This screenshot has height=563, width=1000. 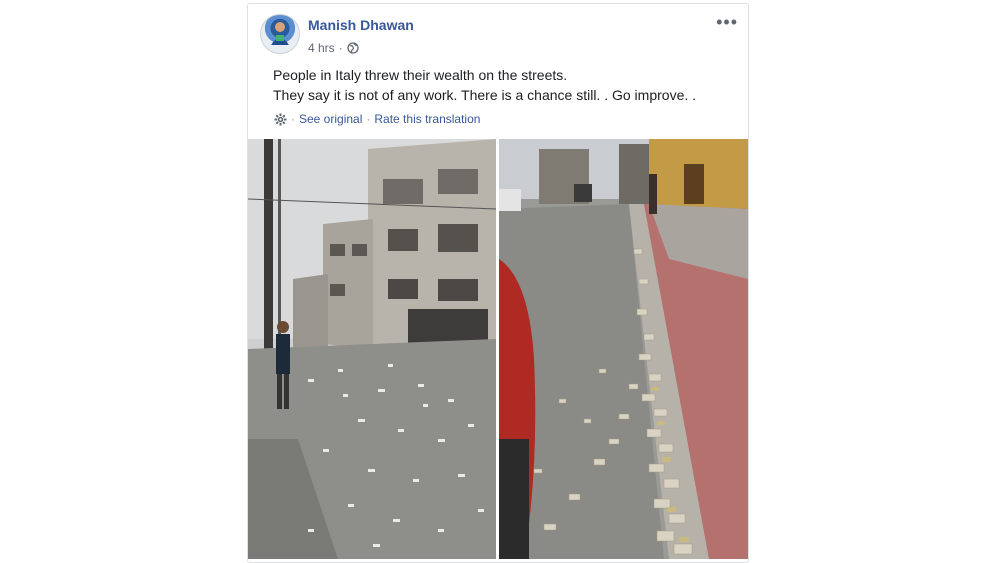 I want to click on author-avatar, so click(x=280, y=34).